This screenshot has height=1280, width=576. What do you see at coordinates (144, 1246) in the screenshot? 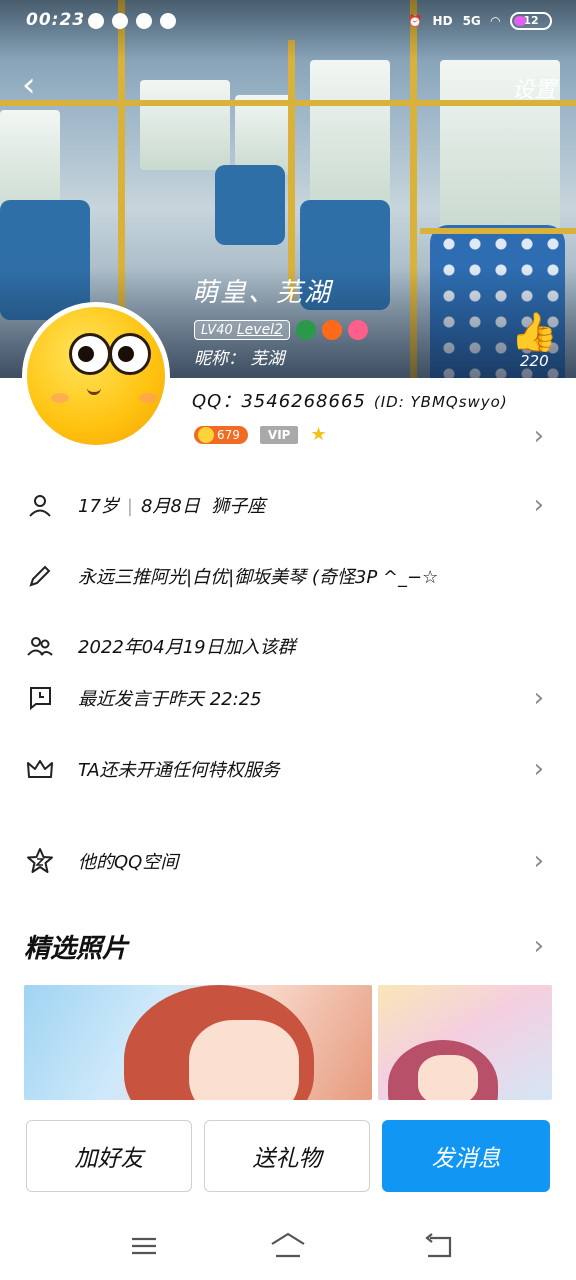
I see `menu-icon` at bounding box center [144, 1246].